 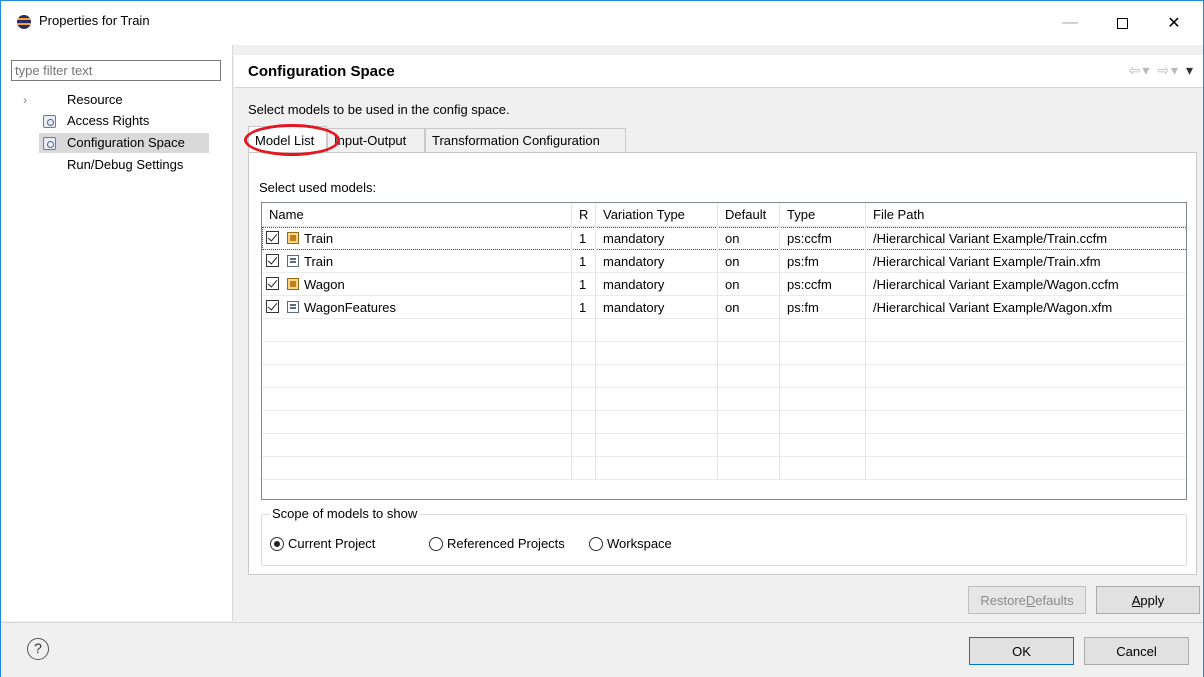 What do you see at coordinates (38, 649) in the screenshot?
I see `help-icon: ?` at bounding box center [38, 649].